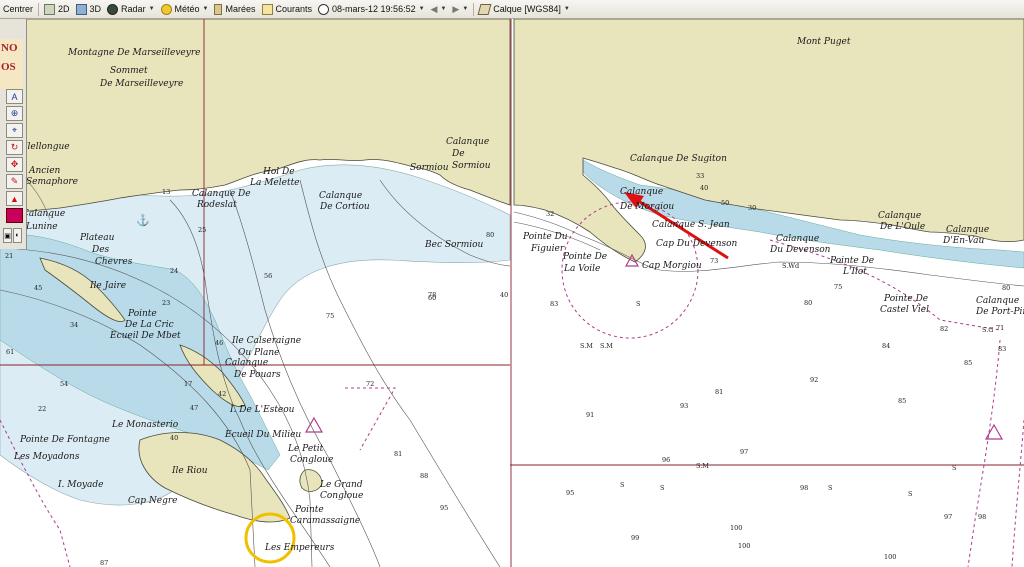 This screenshot has width=1024, height=567. I want to click on depth-sounding: 32, so click(550, 214).